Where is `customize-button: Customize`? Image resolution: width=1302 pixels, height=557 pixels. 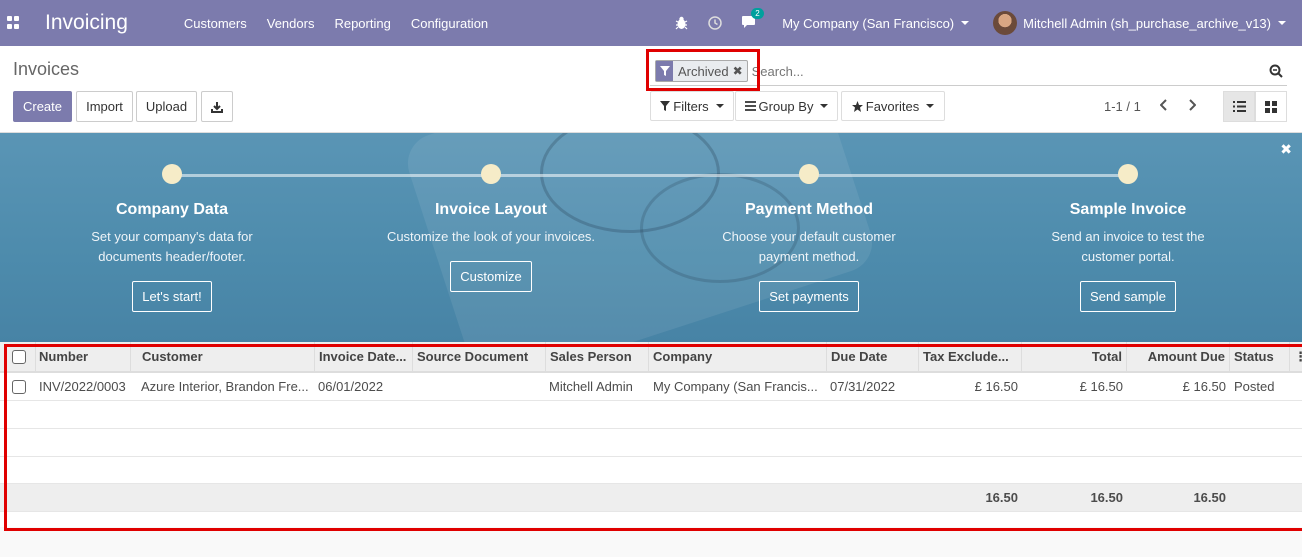
customize-button: Customize is located at coordinates (491, 276).